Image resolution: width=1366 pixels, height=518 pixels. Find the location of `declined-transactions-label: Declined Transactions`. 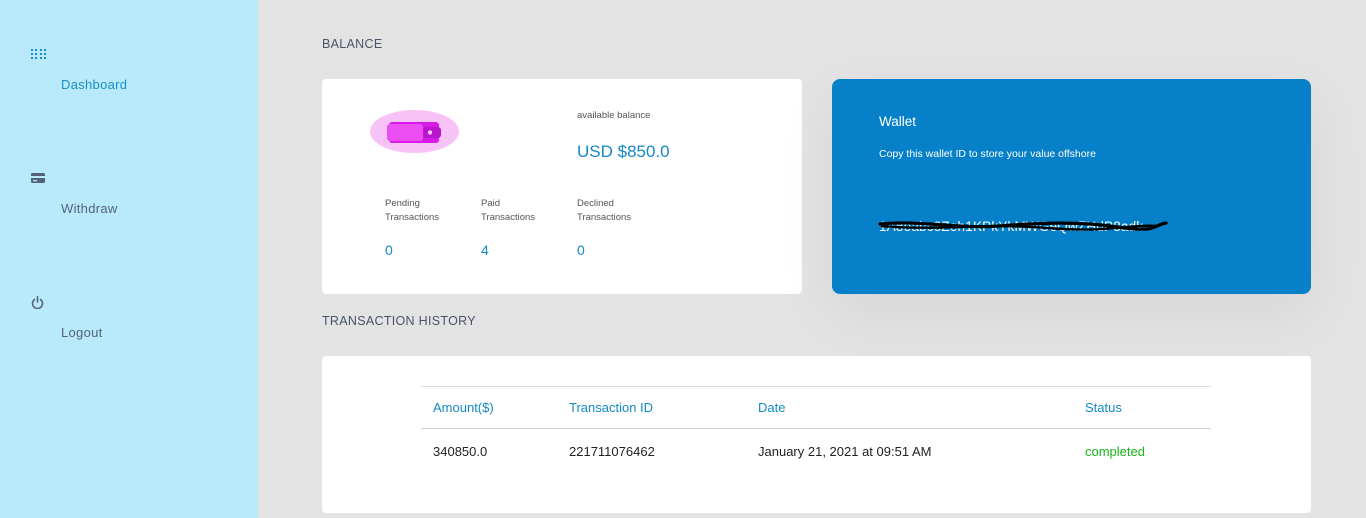

declined-transactions-label: Declined Transactions is located at coordinates (604, 210).